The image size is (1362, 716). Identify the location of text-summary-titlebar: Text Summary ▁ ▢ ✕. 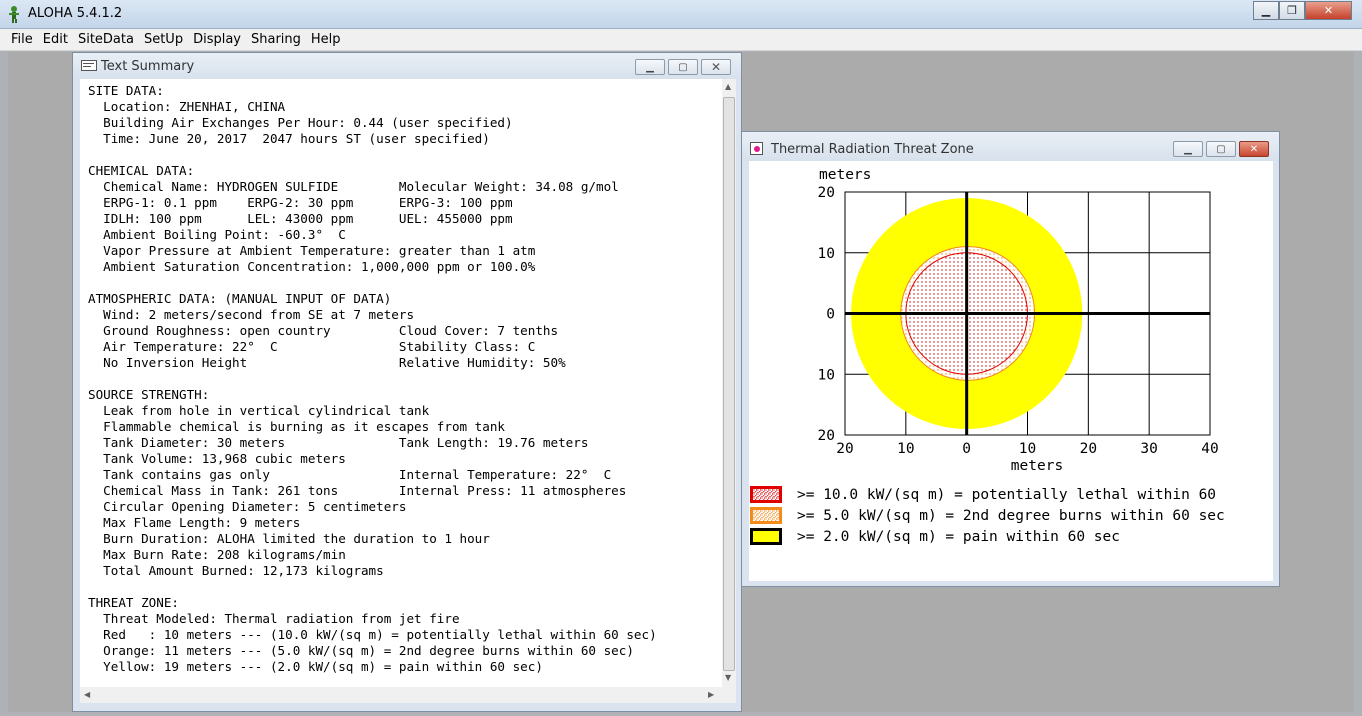
(407, 66).